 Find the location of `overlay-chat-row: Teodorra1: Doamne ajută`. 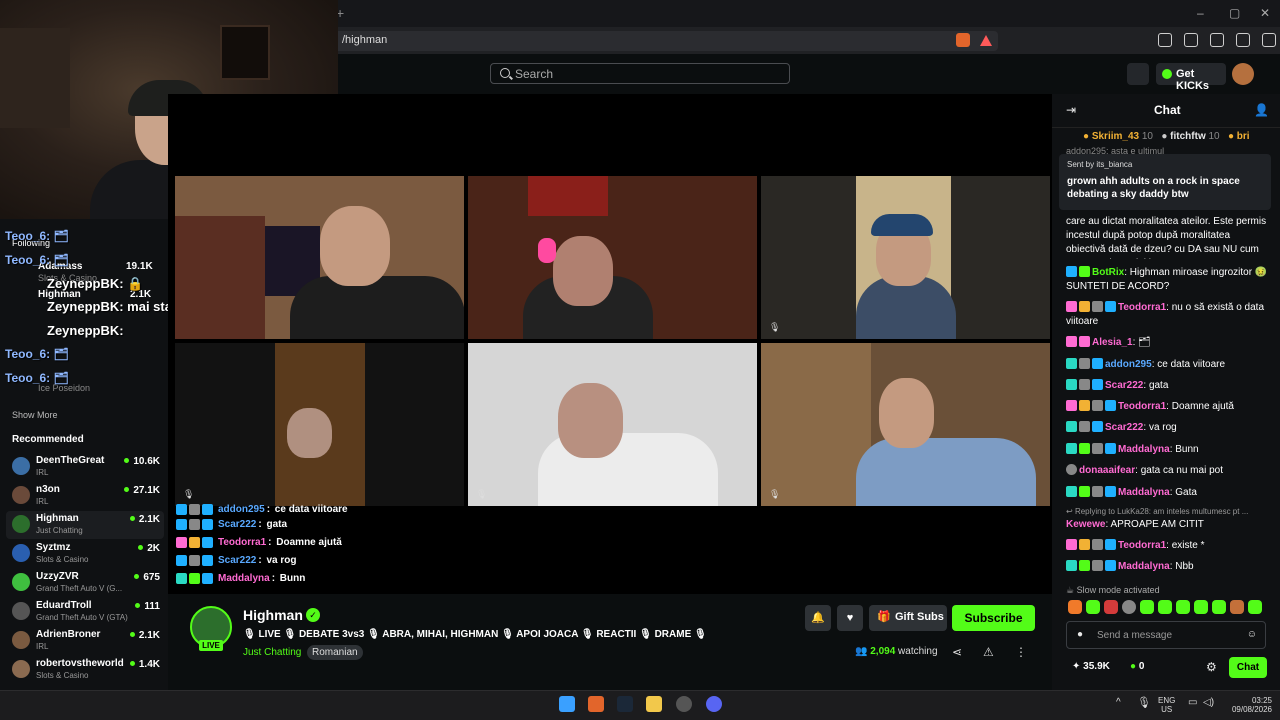

overlay-chat-row: Teodorra1: Doamne ajută is located at coordinates (259, 542).